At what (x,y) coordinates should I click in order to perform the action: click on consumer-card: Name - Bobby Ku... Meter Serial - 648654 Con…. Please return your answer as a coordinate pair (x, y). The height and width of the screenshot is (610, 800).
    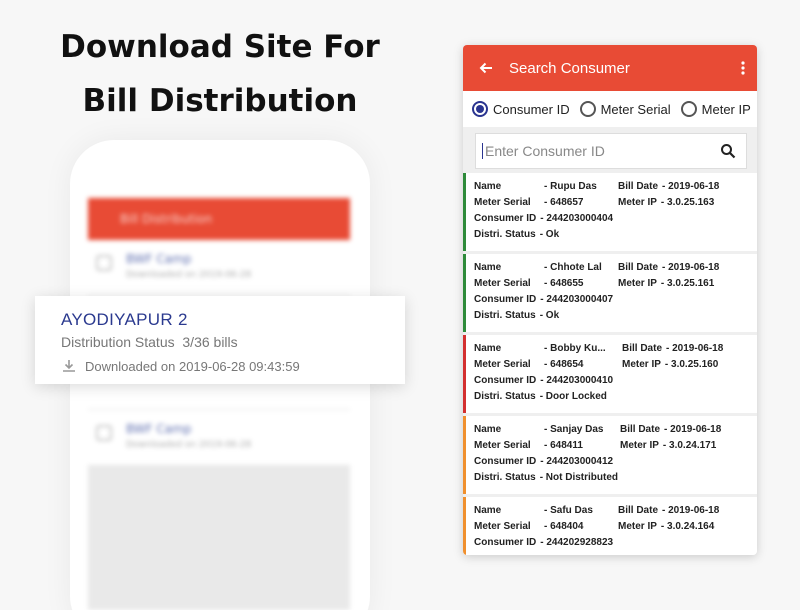
    Looking at the image, I should click on (610, 374).